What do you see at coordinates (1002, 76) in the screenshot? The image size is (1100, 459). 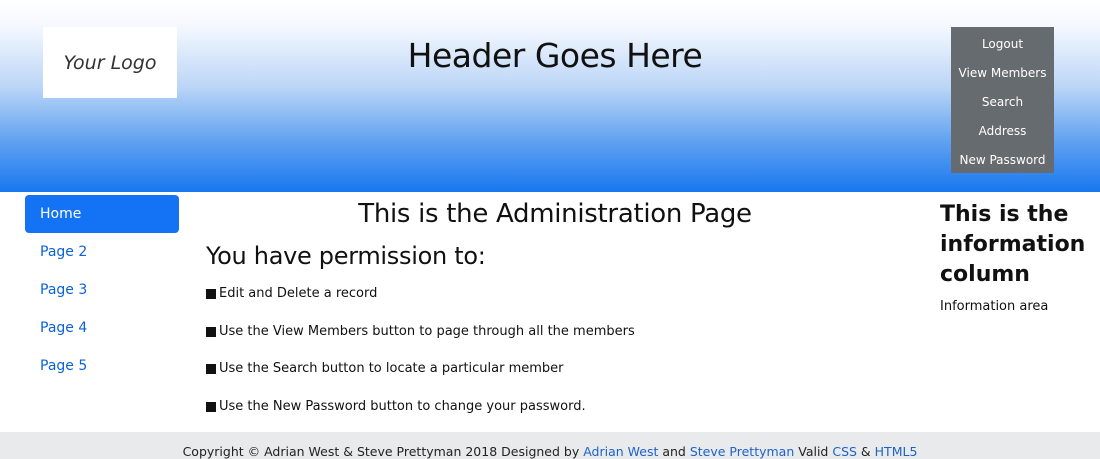 I see `view-members-link: View Members` at bounding box center [1002, 76].